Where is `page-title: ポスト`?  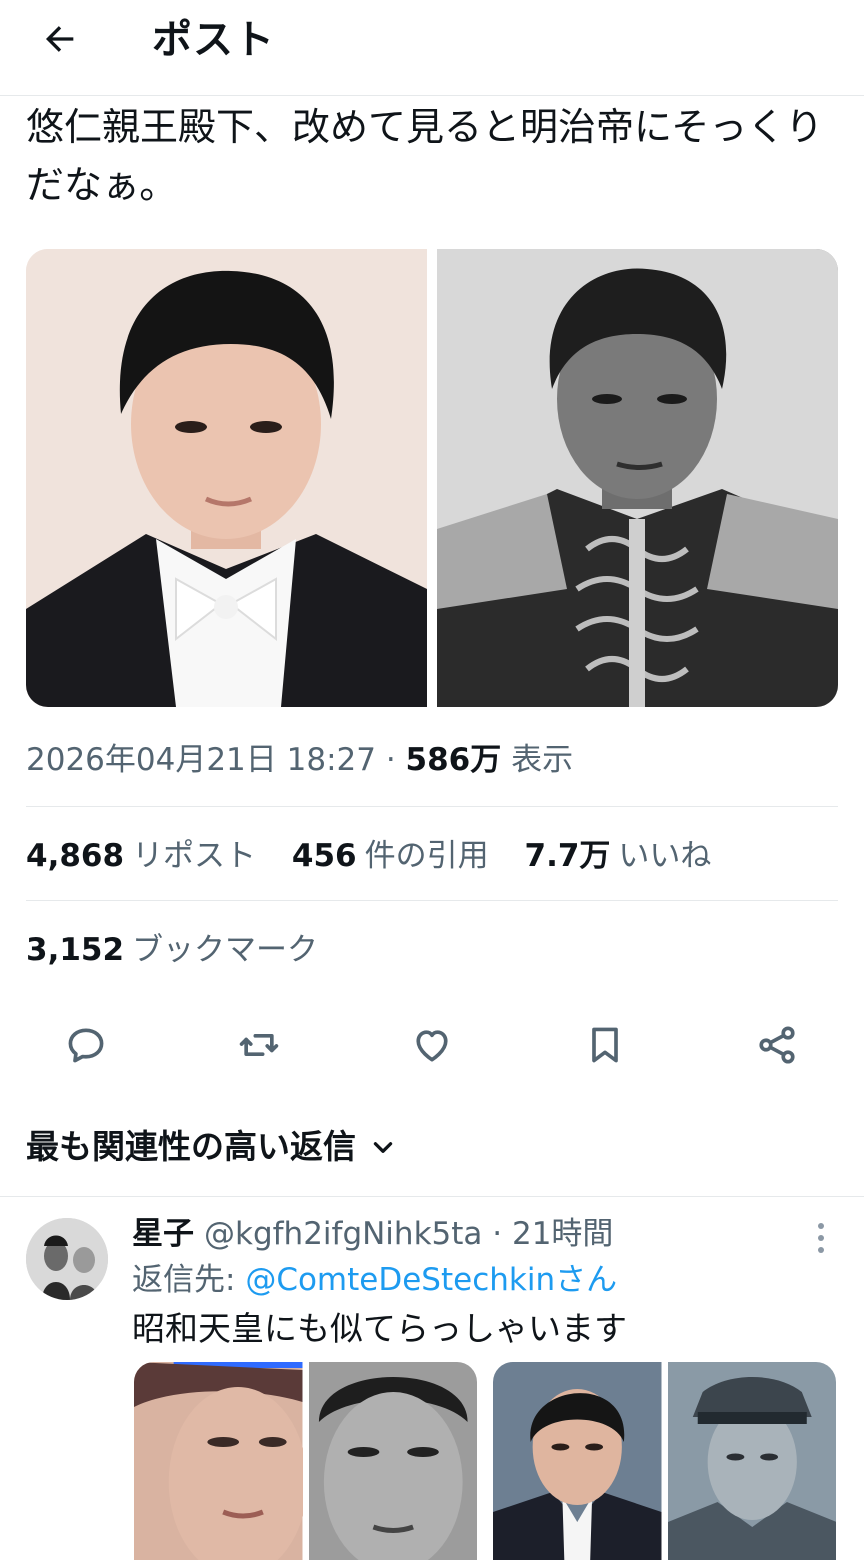
page-title: ポスト is located at coordinates (213, 40).